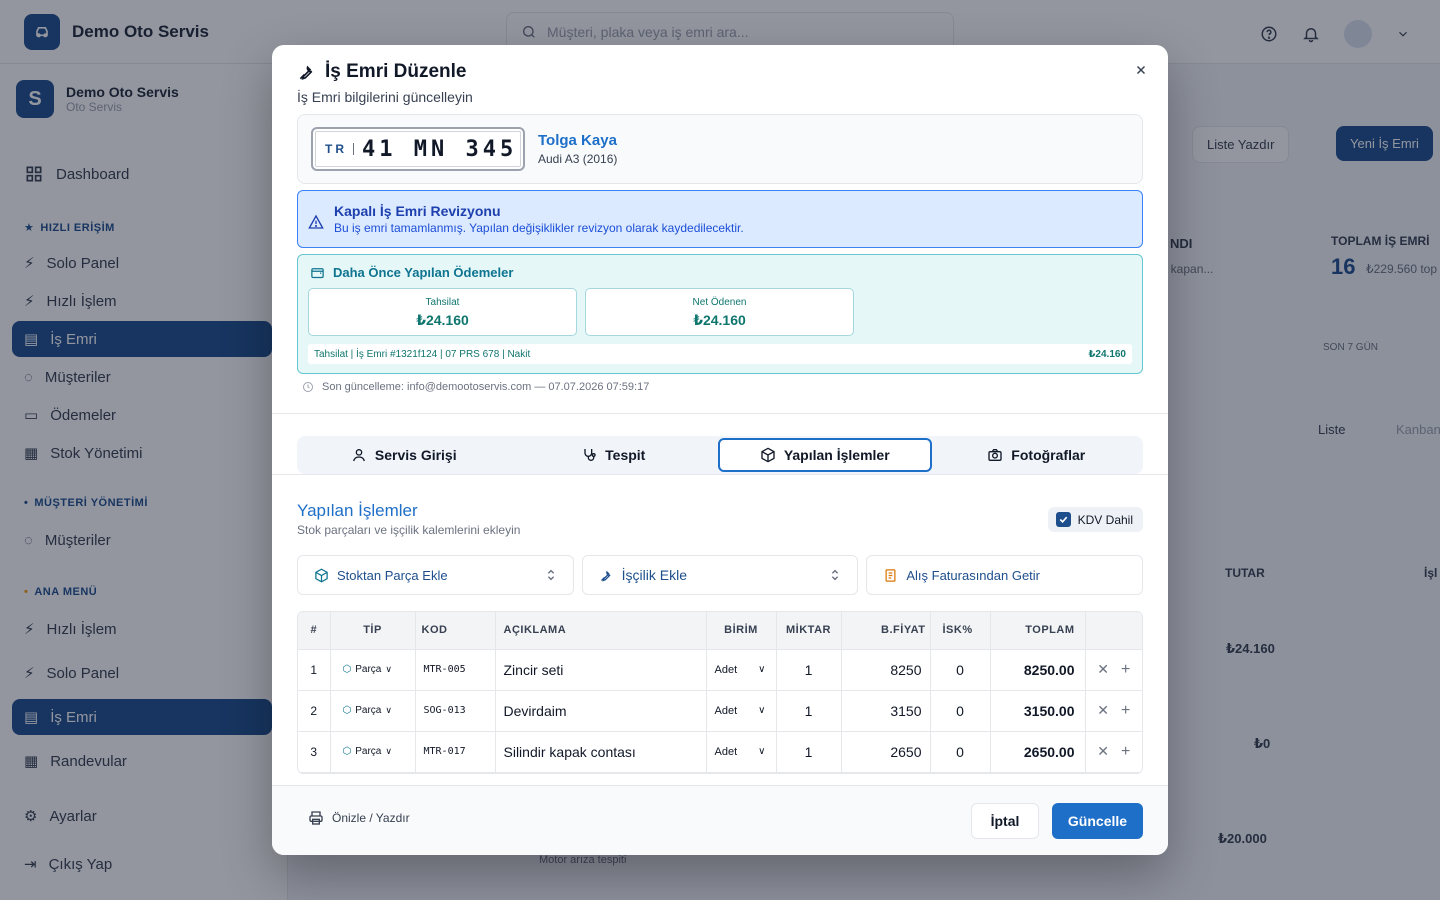 The height and width of the screenshot is (900, 1440). What do you see at coordinates (890, 575) in the screenshot?
I see `invoice-icon` at bounding box center [890, 575].